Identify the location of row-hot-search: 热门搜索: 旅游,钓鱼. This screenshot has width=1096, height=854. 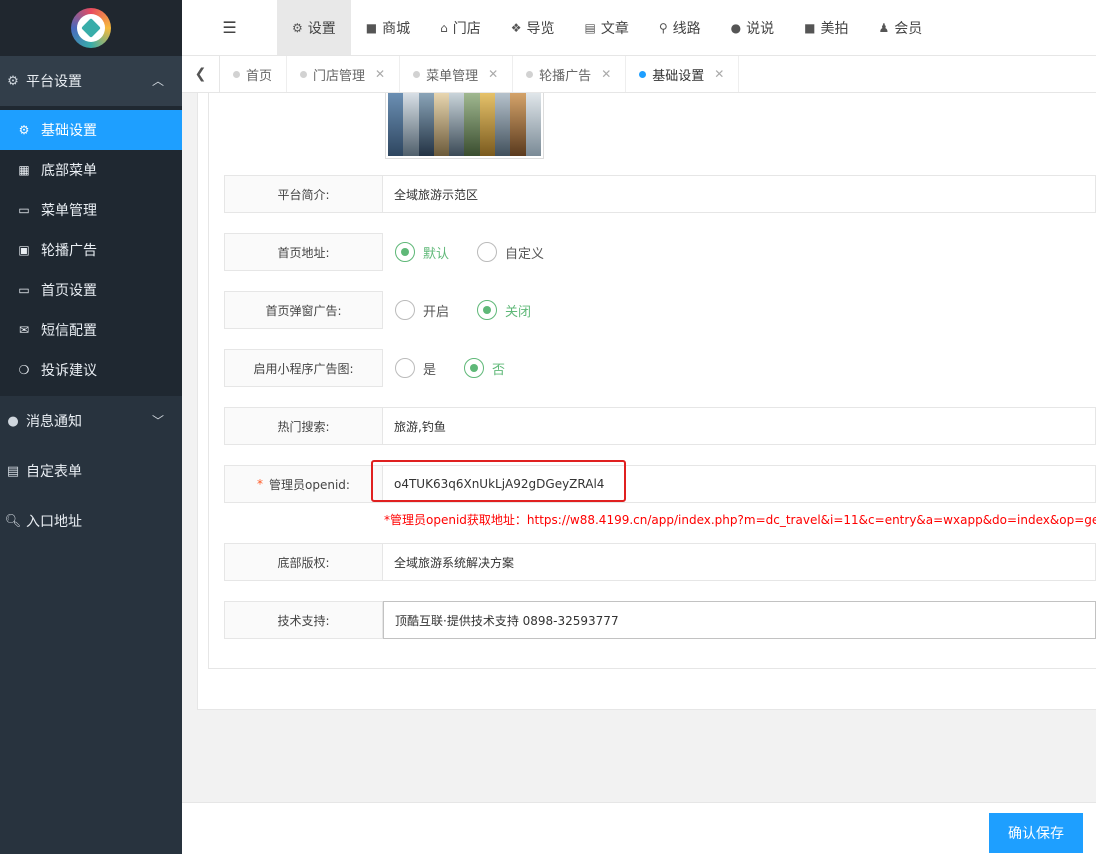
(660, 426).